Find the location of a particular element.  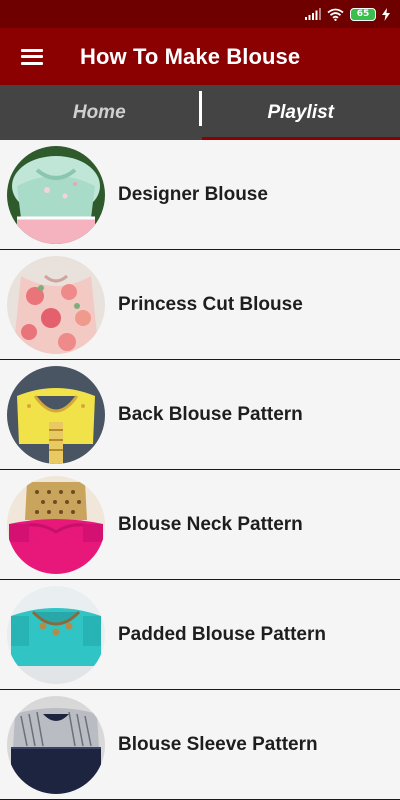

list-item: Back Blouse Pattern is located at coordinates (200, 415).